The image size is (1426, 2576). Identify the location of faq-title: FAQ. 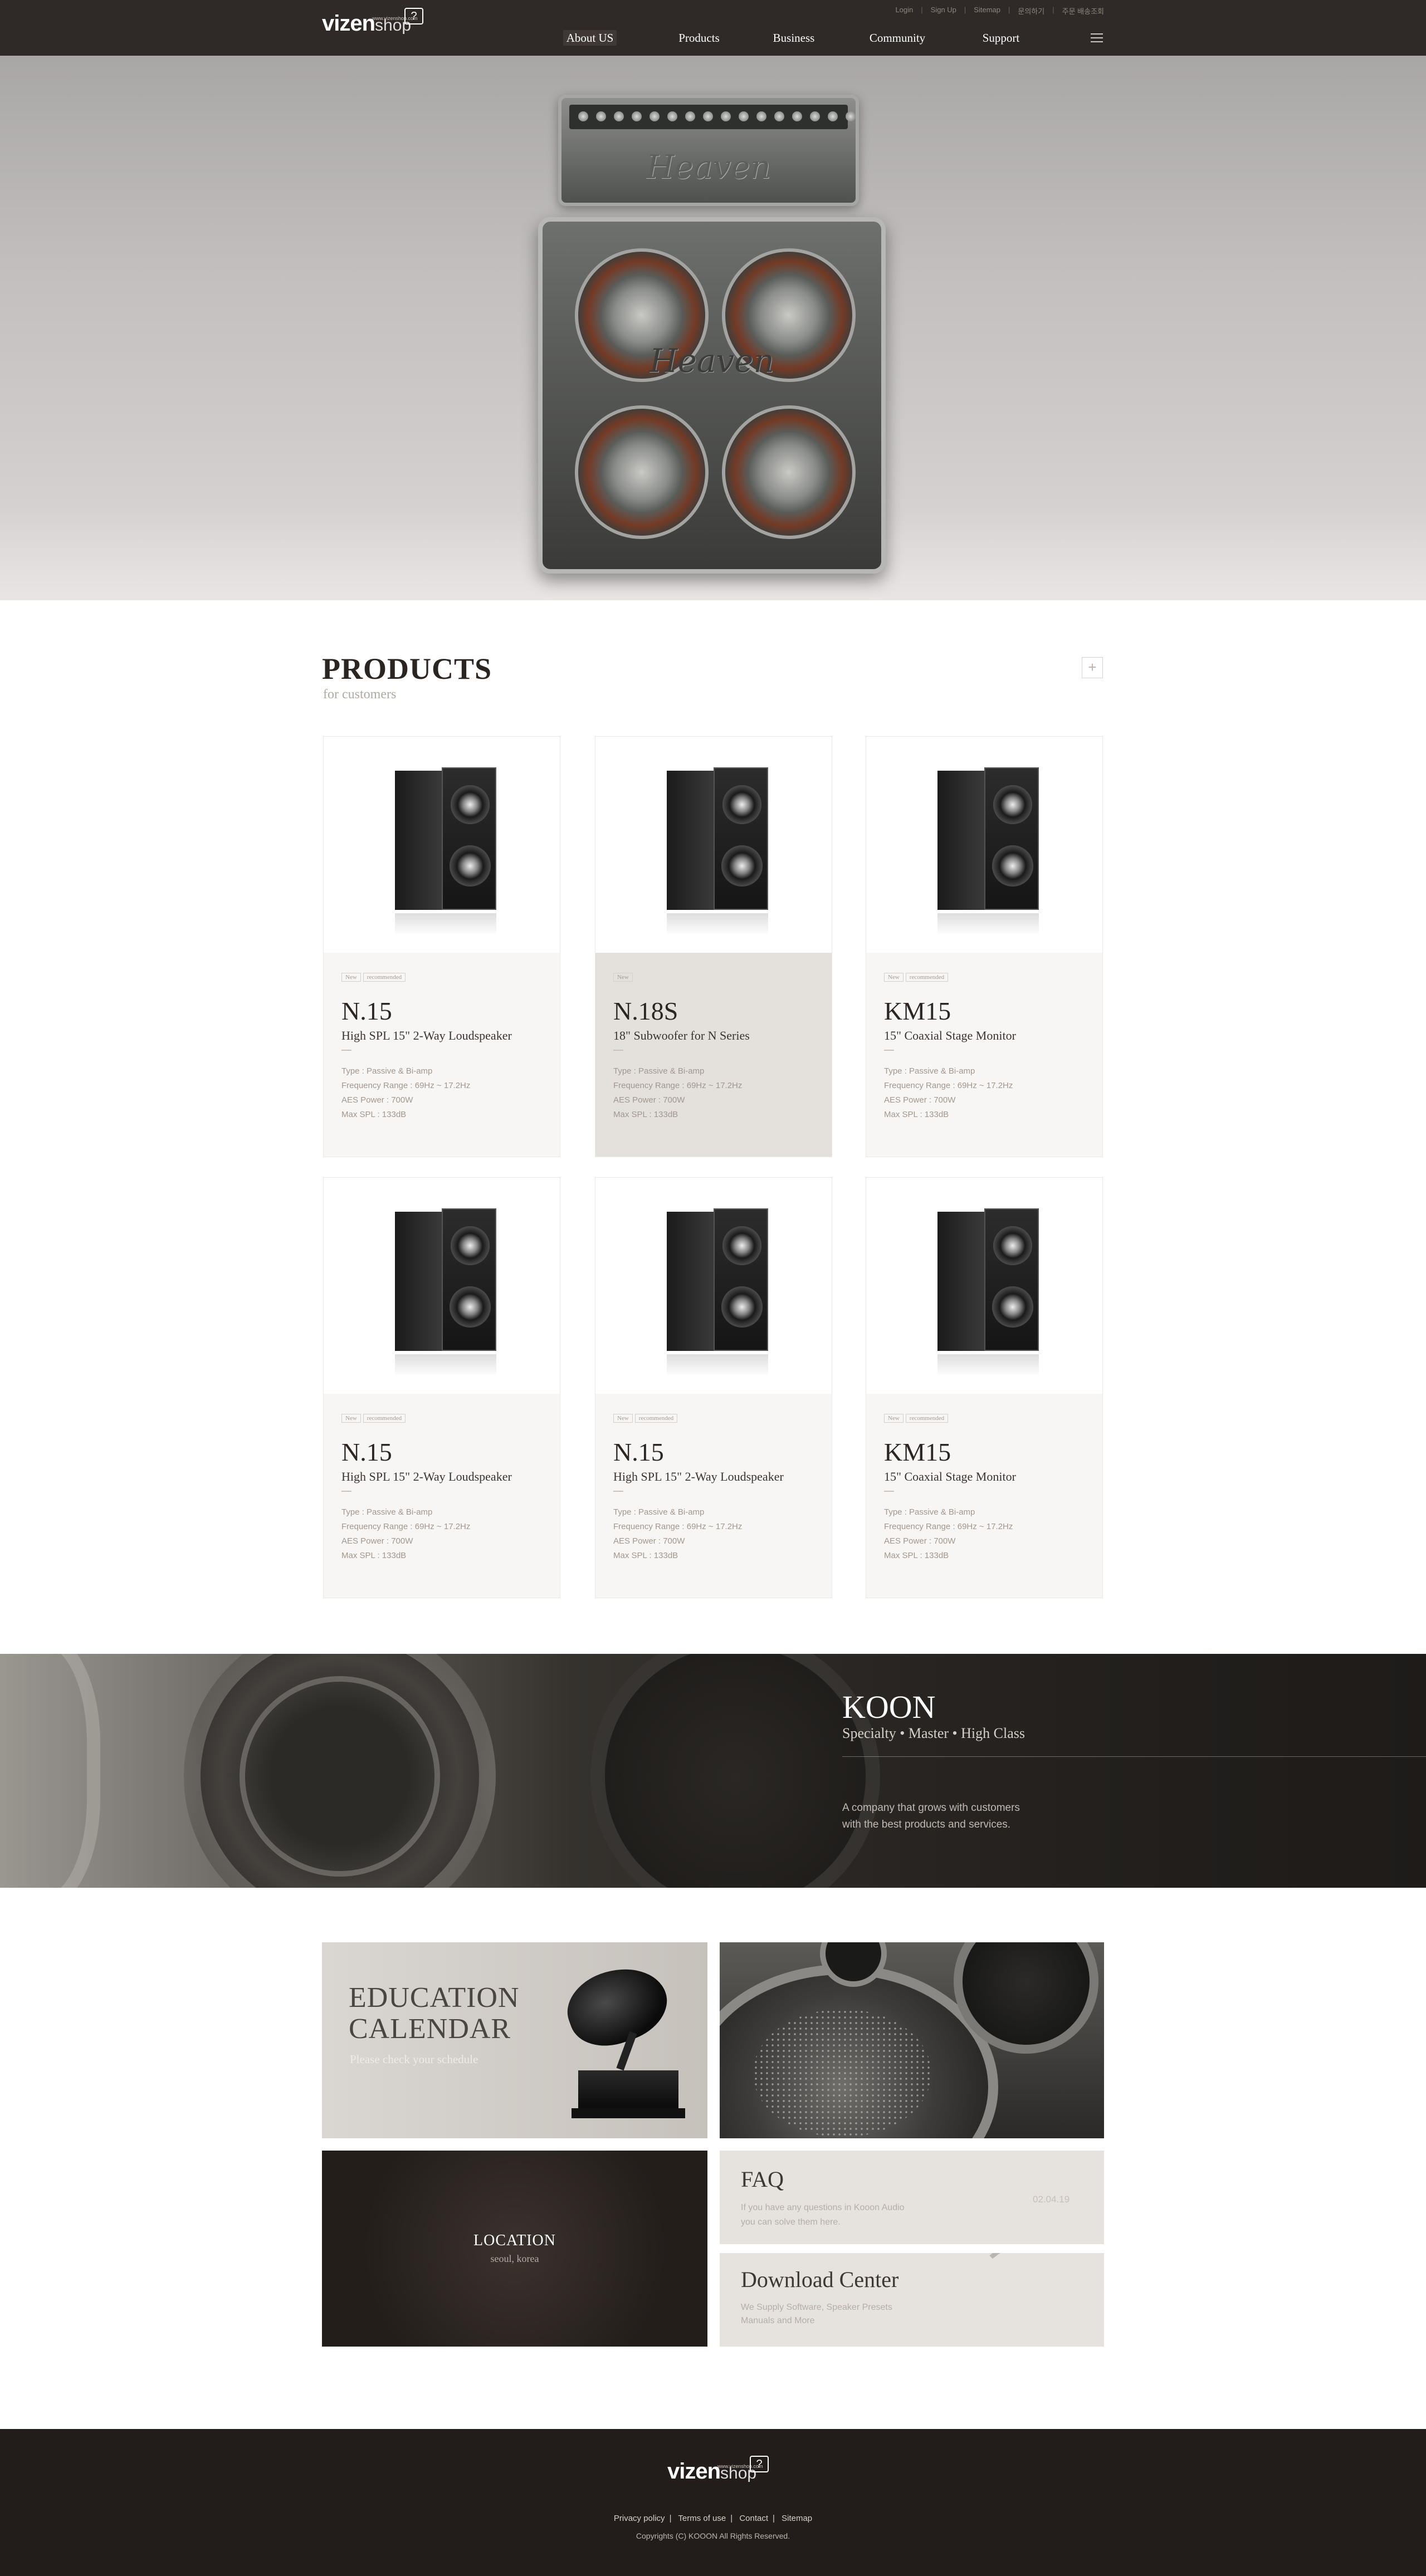
(762, 2179).